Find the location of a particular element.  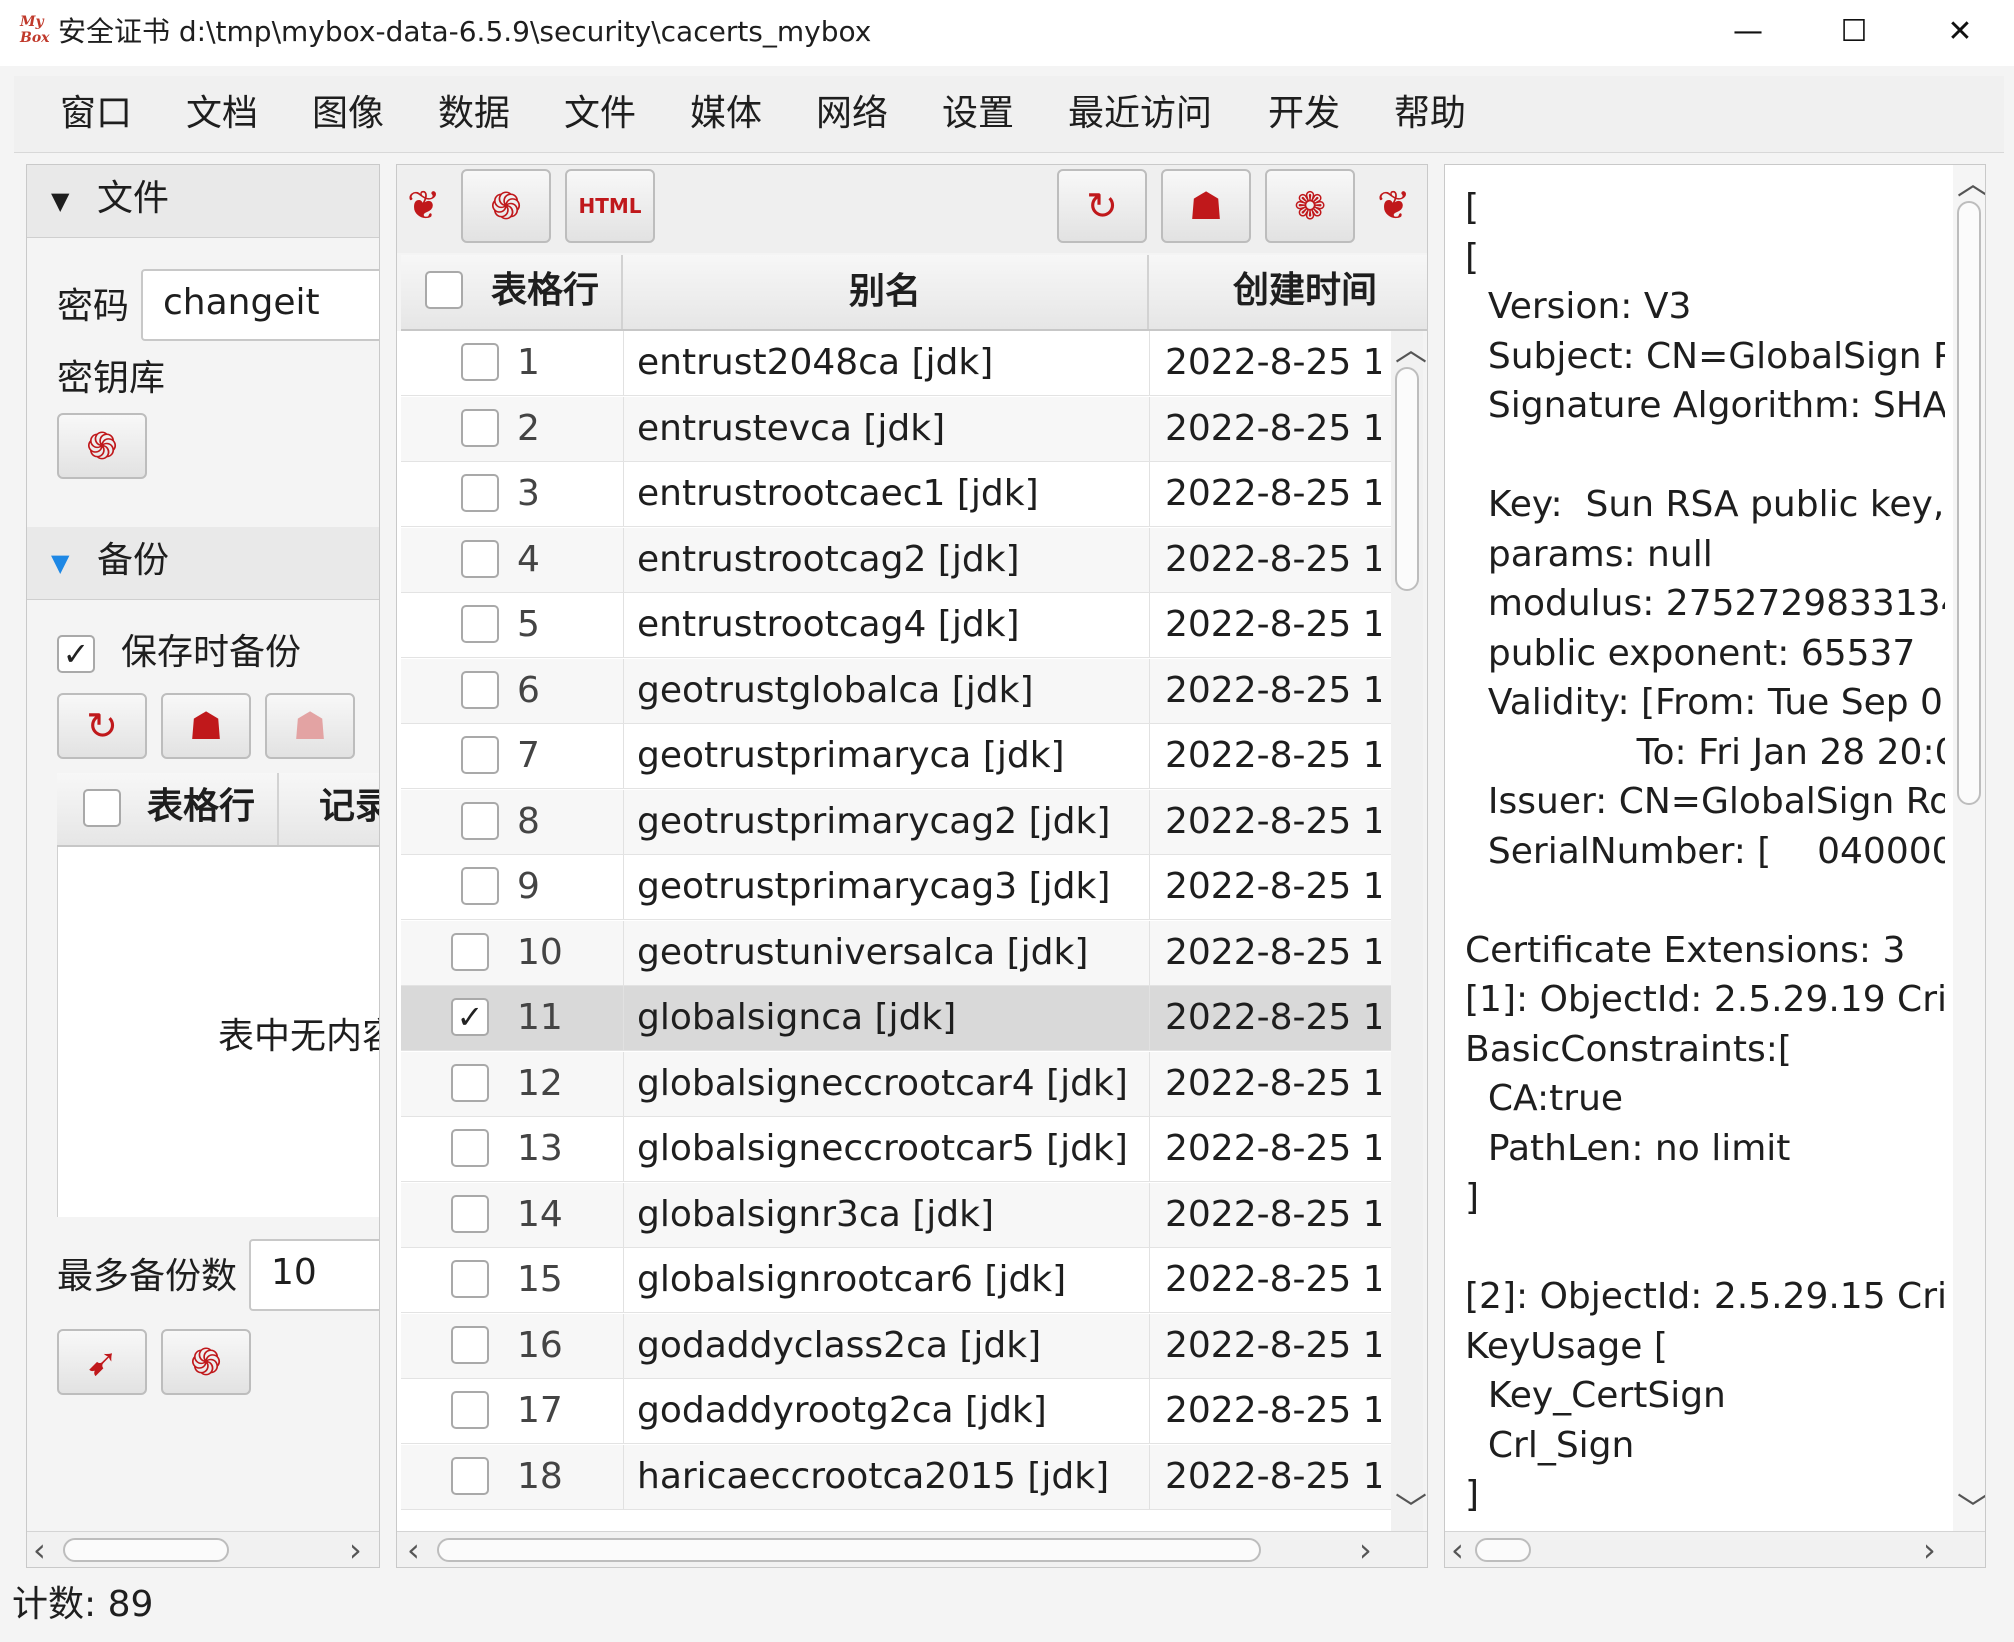

menu-network: 网络 is located at coordinates (852, 114).